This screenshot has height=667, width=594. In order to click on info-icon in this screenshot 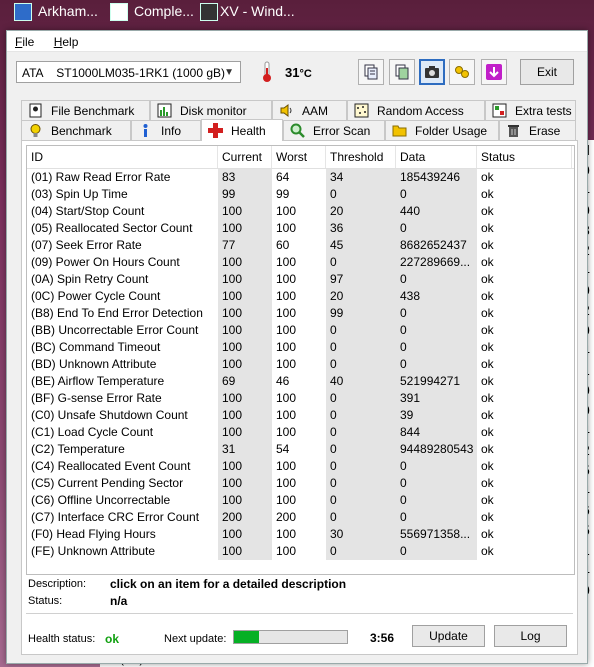, I will do `click(145, 130)`.